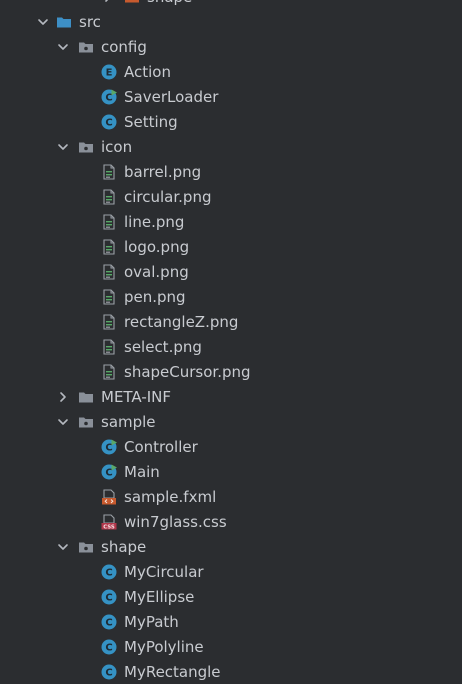  I want to click on tree-node-label: MyPath, so click(151, 622).